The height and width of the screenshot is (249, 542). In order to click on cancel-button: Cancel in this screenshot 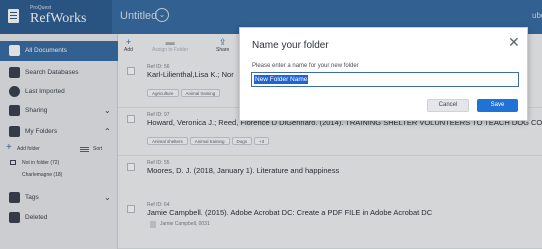, I will do `click(448, 105)`.